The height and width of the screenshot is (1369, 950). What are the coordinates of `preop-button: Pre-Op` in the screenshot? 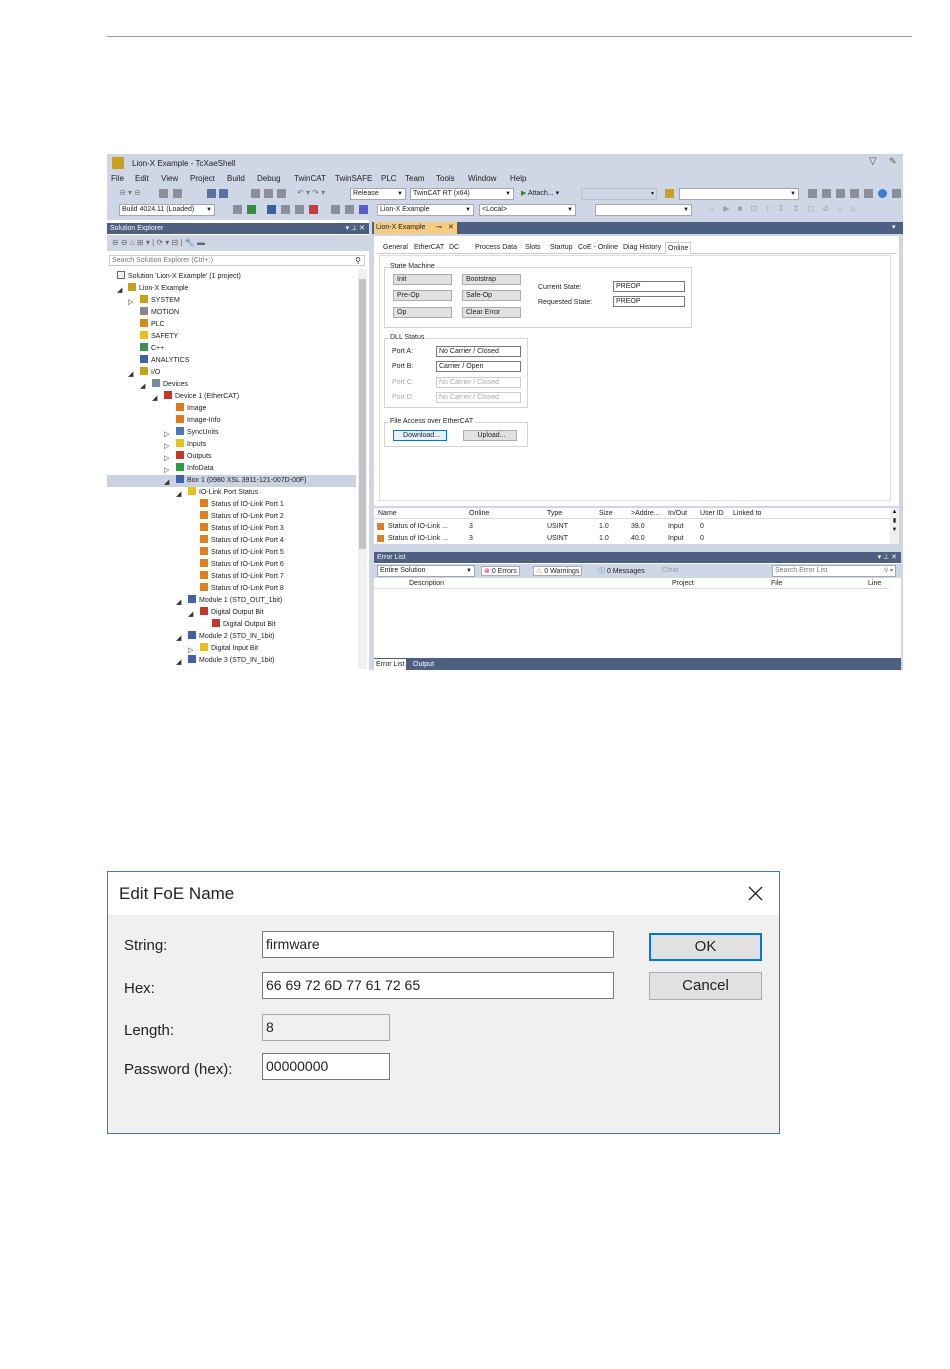 It's located at (422, 295).